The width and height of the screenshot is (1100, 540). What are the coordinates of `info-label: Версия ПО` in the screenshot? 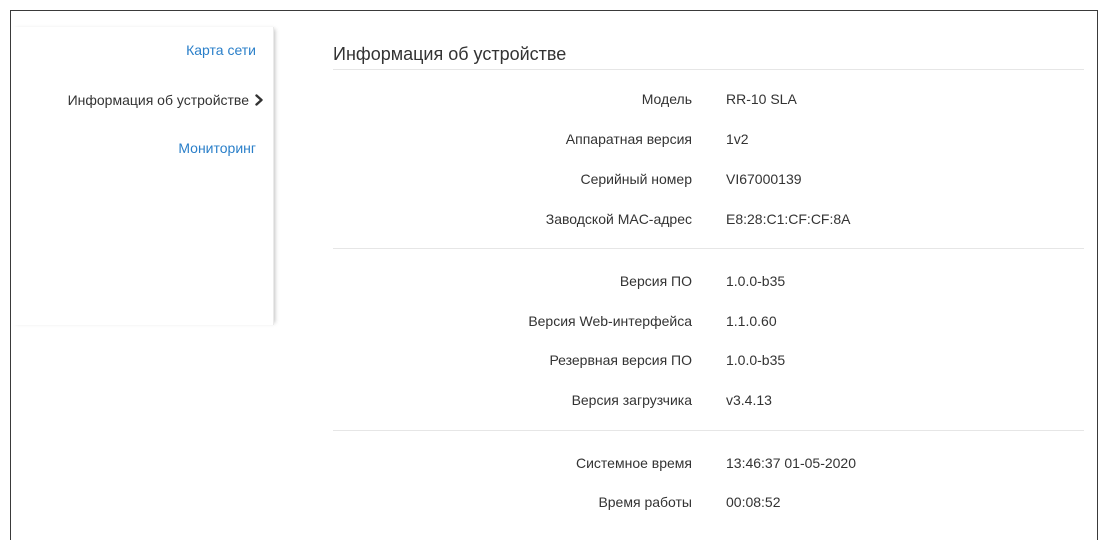 It's located at (655, 281).